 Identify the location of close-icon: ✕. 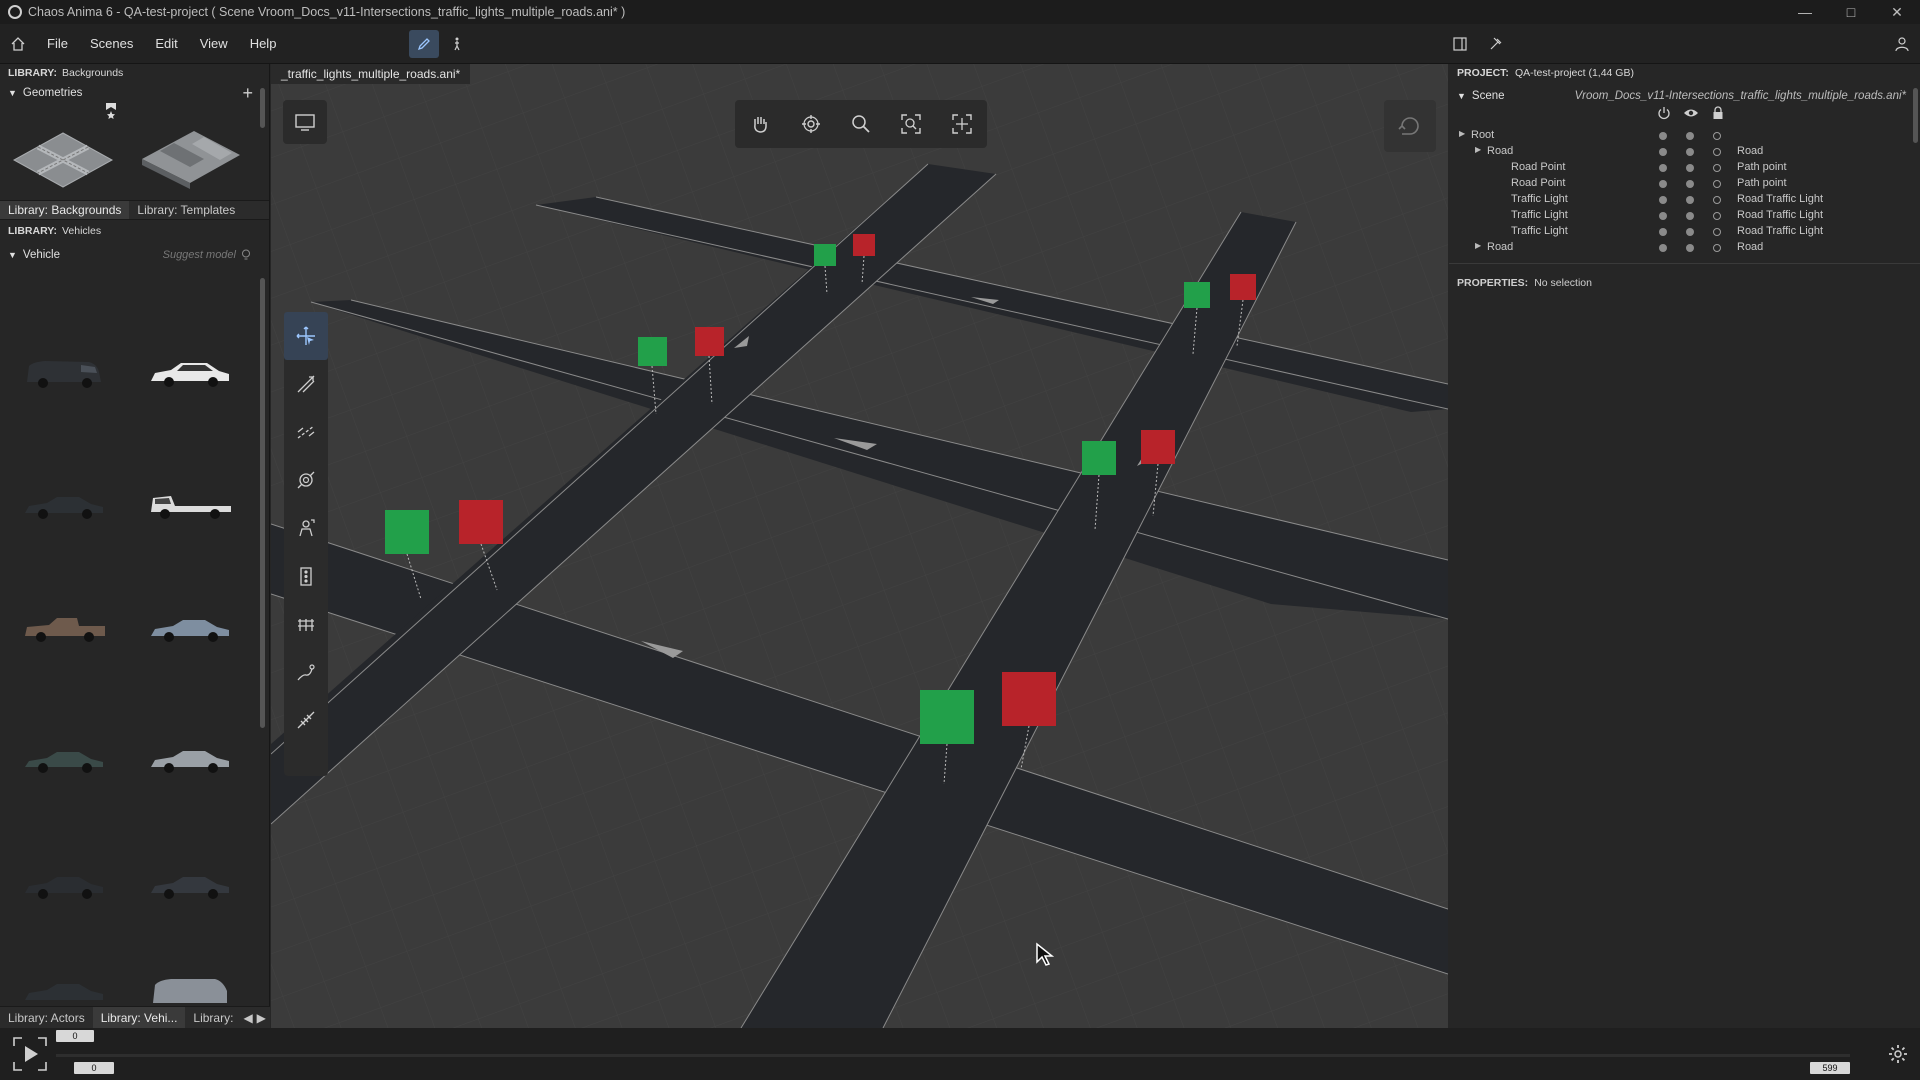
(1897, 12).